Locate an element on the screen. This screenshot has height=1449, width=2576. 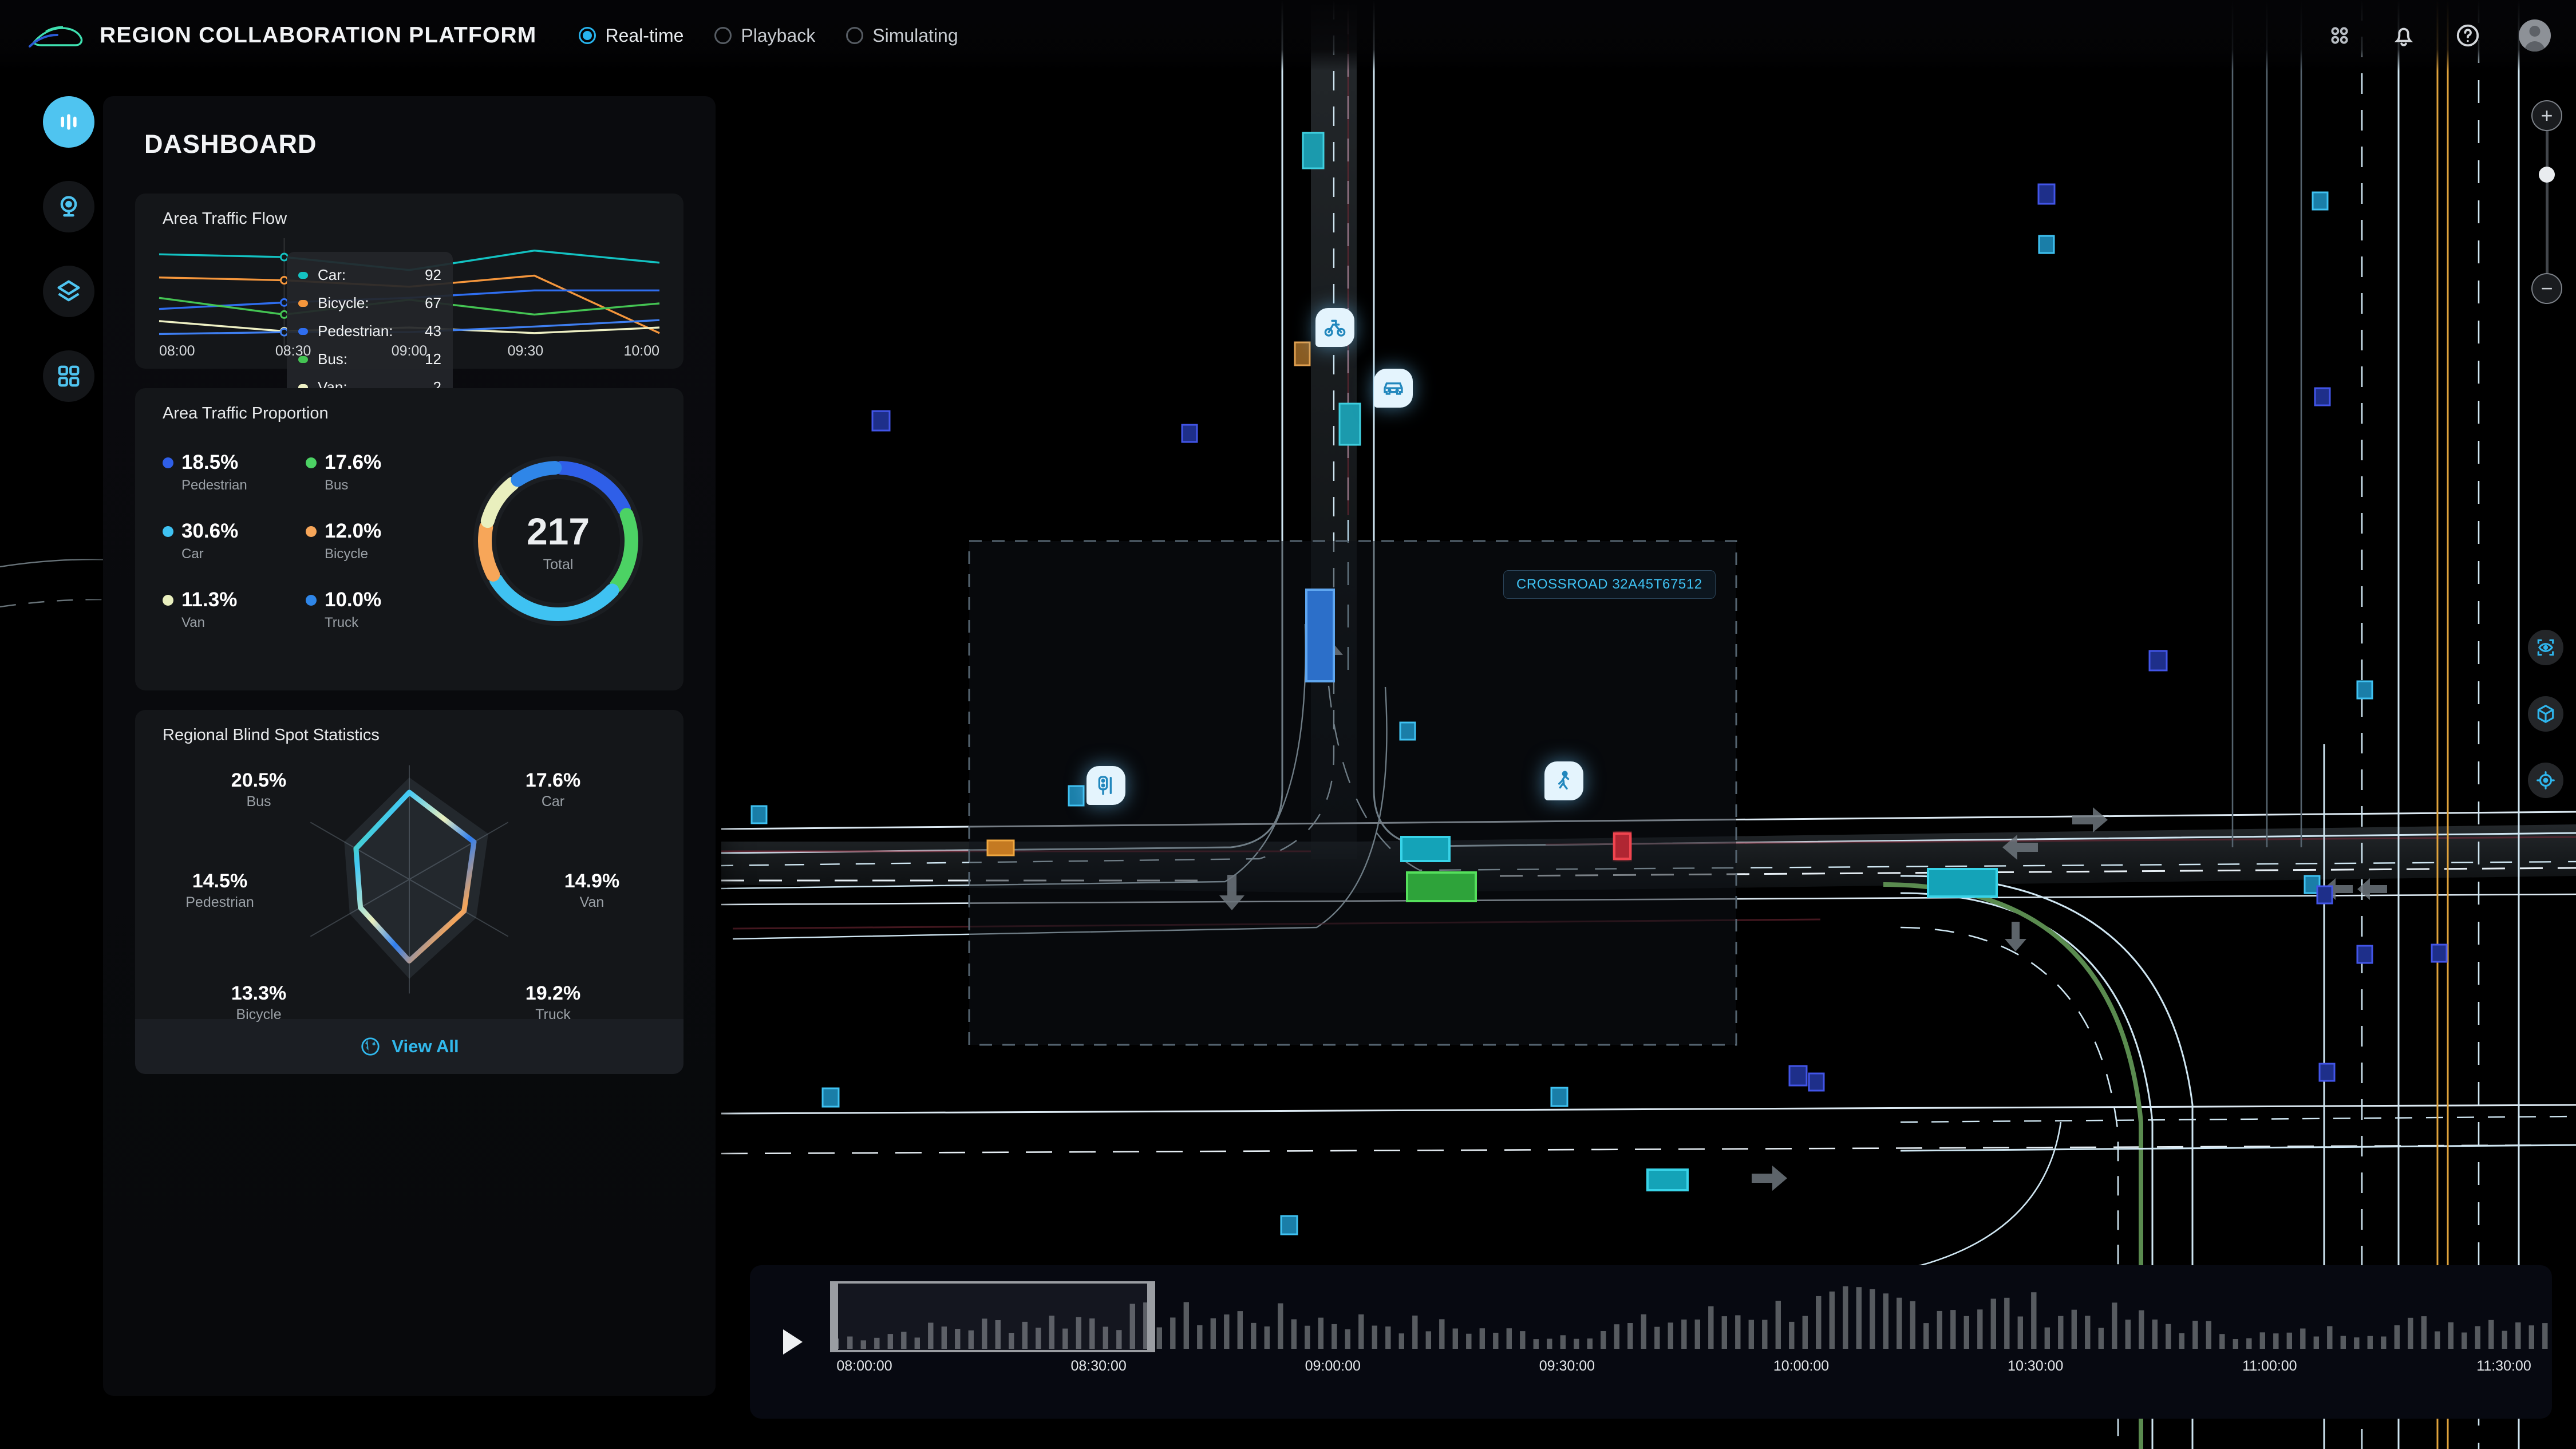
tooltip-row: Bicycle: 67 is located at coordinates (369, 303).